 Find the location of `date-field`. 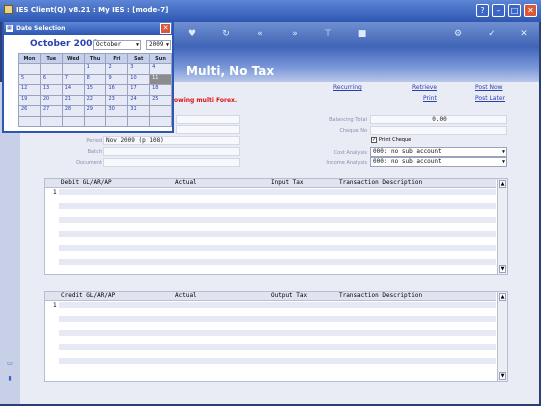

date-field is located at coordinates (208, 129).